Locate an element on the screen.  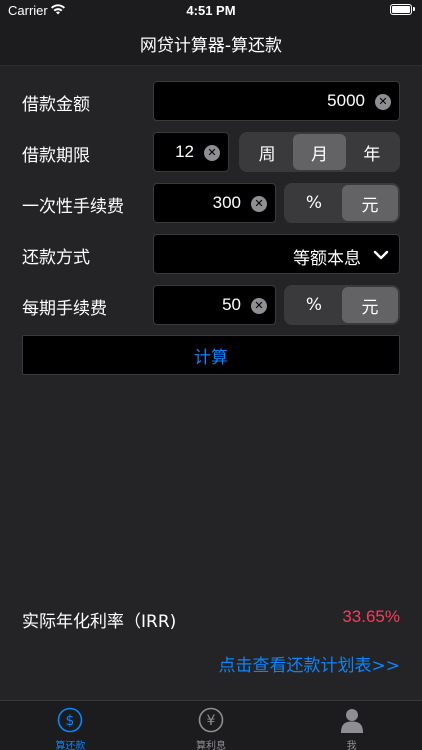
period-fee-row: 每期手续费 50 ✕ % 元 is located at coordinates (211, 305).